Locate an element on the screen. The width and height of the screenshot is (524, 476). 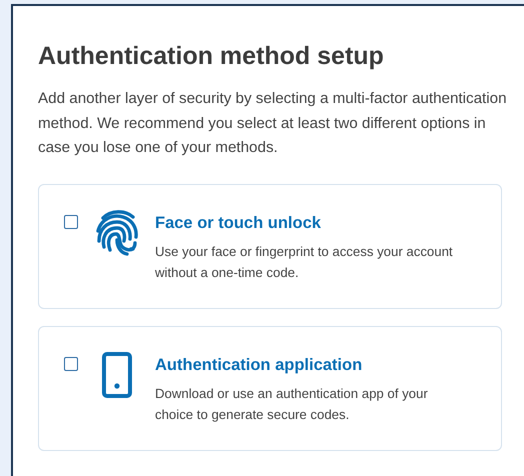
option-description: Download or use an authentication app of your choice to generate secure codes. is located at coordinates (292, 404).